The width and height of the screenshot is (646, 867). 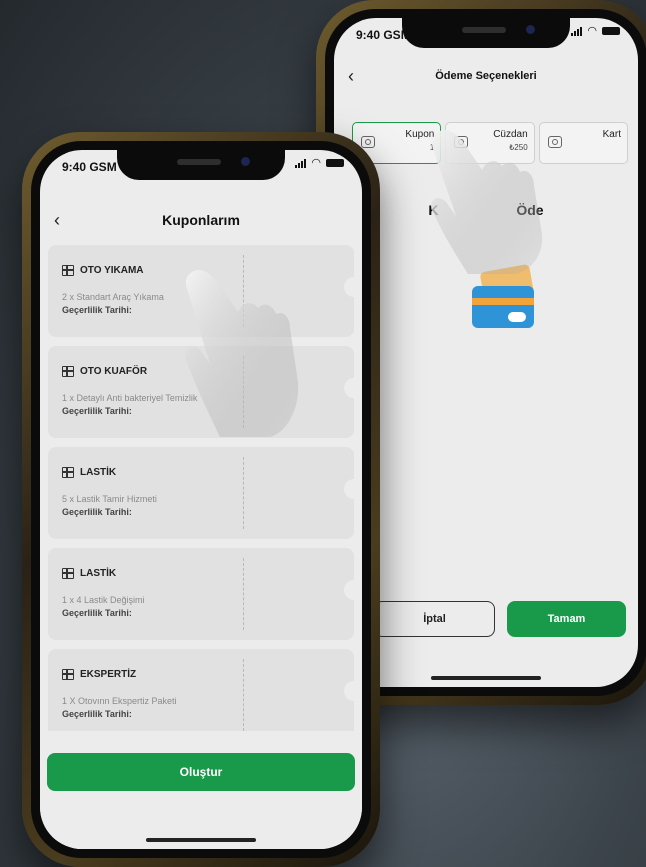 I want to click on coupon-description: 2 x Standart Araç Yıkama, so click(x=113, y=297).